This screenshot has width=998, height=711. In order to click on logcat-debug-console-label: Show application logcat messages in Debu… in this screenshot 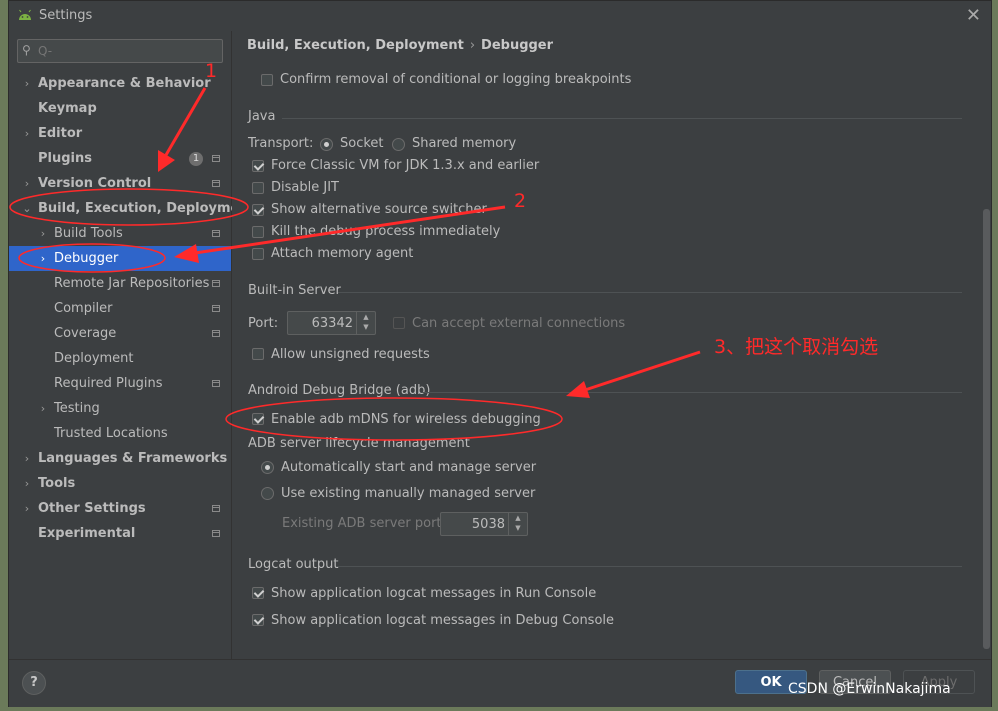, I will do `click(443, 620)`.